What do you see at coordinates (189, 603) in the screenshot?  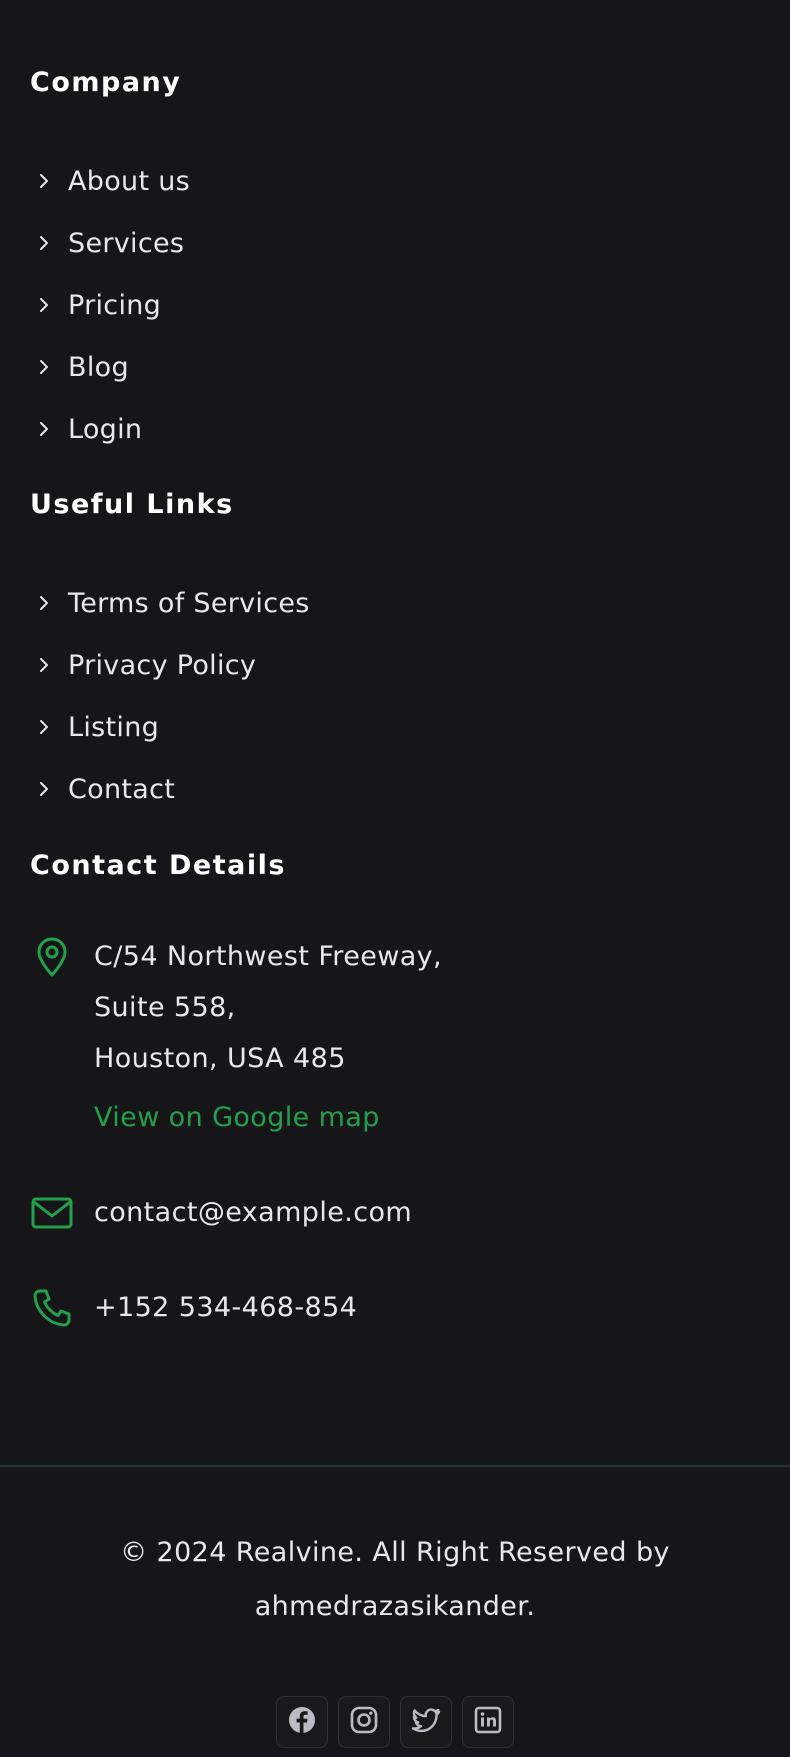 I see `useful-link-label: Terms of Services` at bounding box center [189, 603].